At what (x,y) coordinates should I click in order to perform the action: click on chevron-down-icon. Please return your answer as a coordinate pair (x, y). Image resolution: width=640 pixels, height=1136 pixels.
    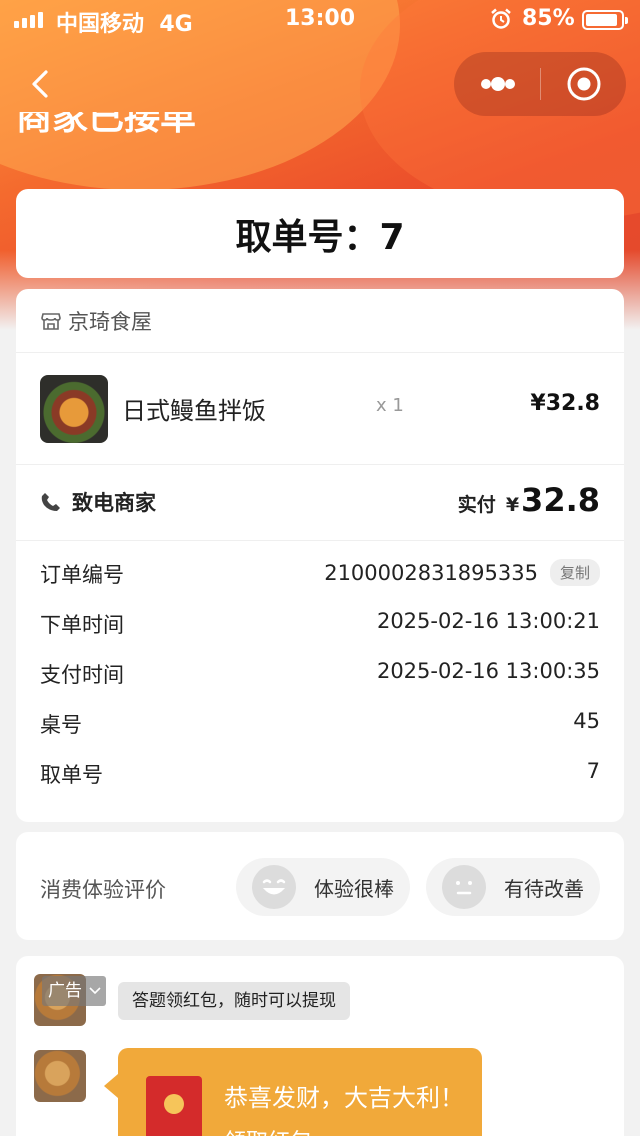
    Looking at the image, I should click on (95, 991).